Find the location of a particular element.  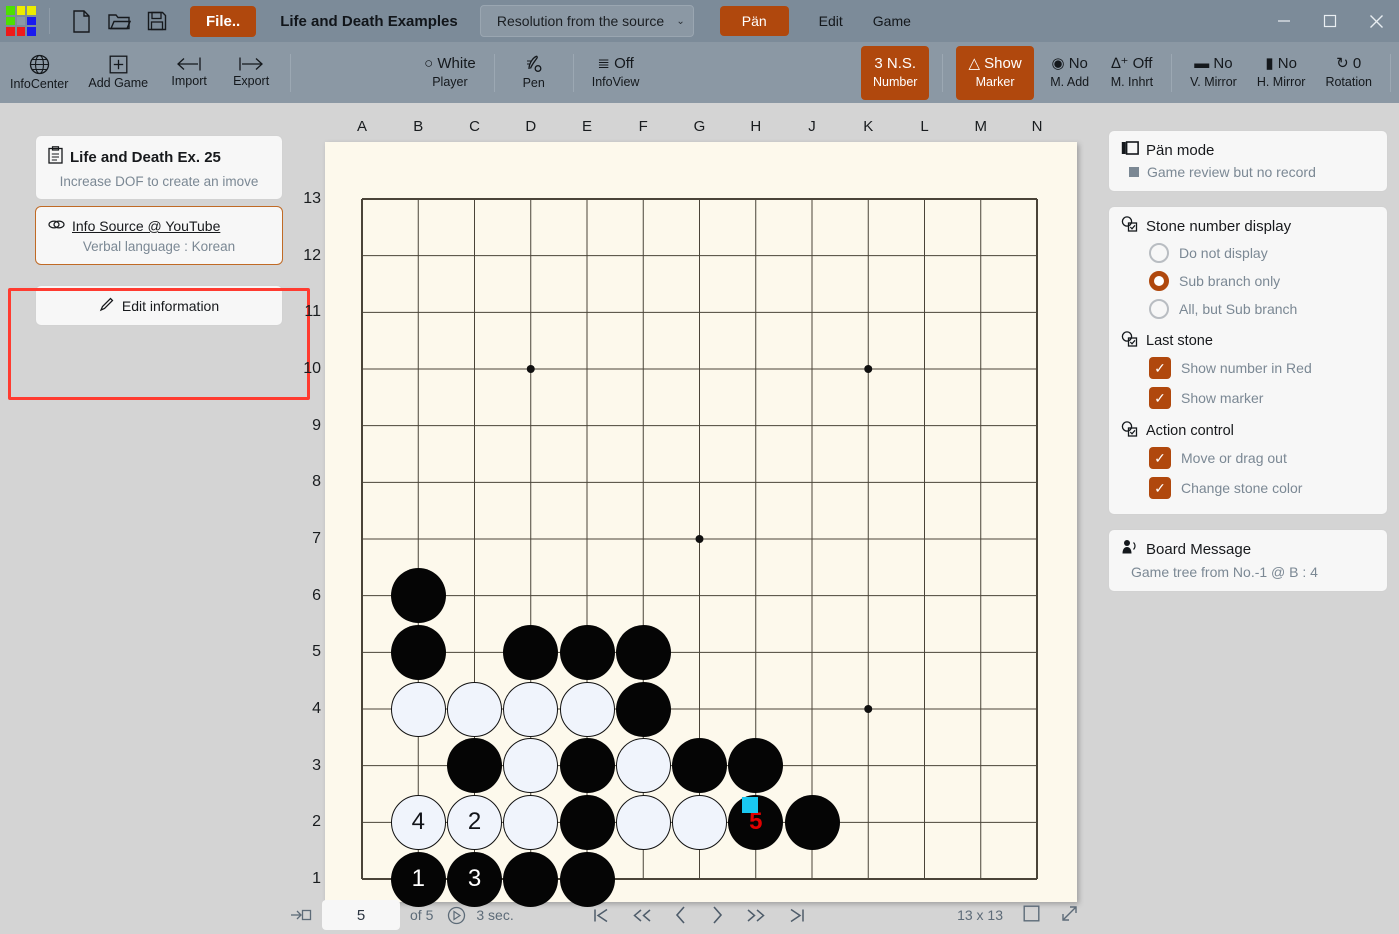

last-move-marker is located at coordinates (749, 805).